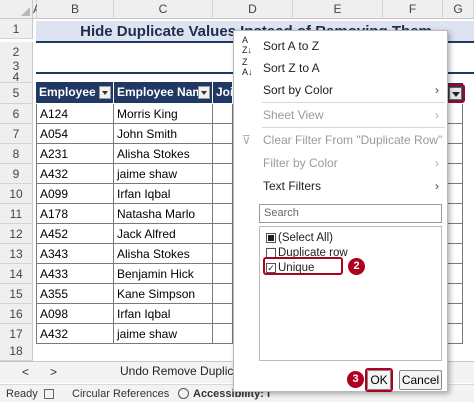 Image resolution: width=474 pixels, height=403 pixels. What do you see at coordinates (420, 380) in the screenshot?
I see `cancel-button: Cancel` at bounding box center [420, 380].